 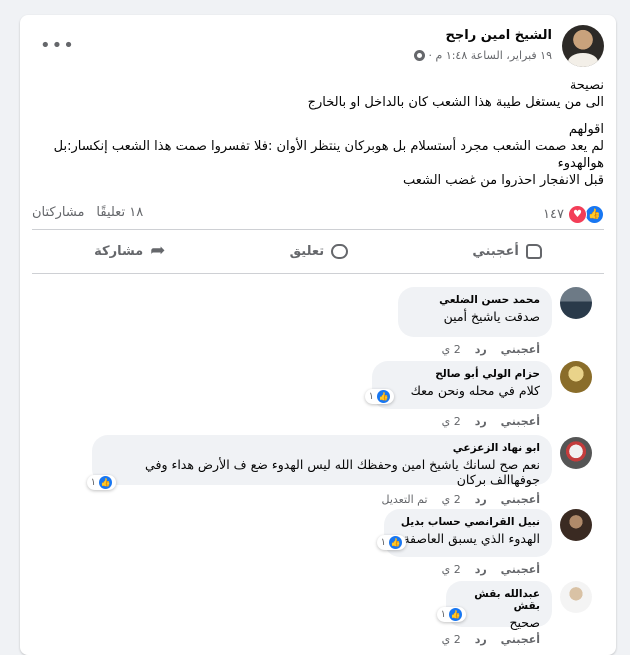 What do you see at coordinates (318, 215) in the screenshot?
I see `post-stats: 👍 ♥ ١٤٧ ١٨ تعليقًا مشاركتان` at bounding box center [318, 215].